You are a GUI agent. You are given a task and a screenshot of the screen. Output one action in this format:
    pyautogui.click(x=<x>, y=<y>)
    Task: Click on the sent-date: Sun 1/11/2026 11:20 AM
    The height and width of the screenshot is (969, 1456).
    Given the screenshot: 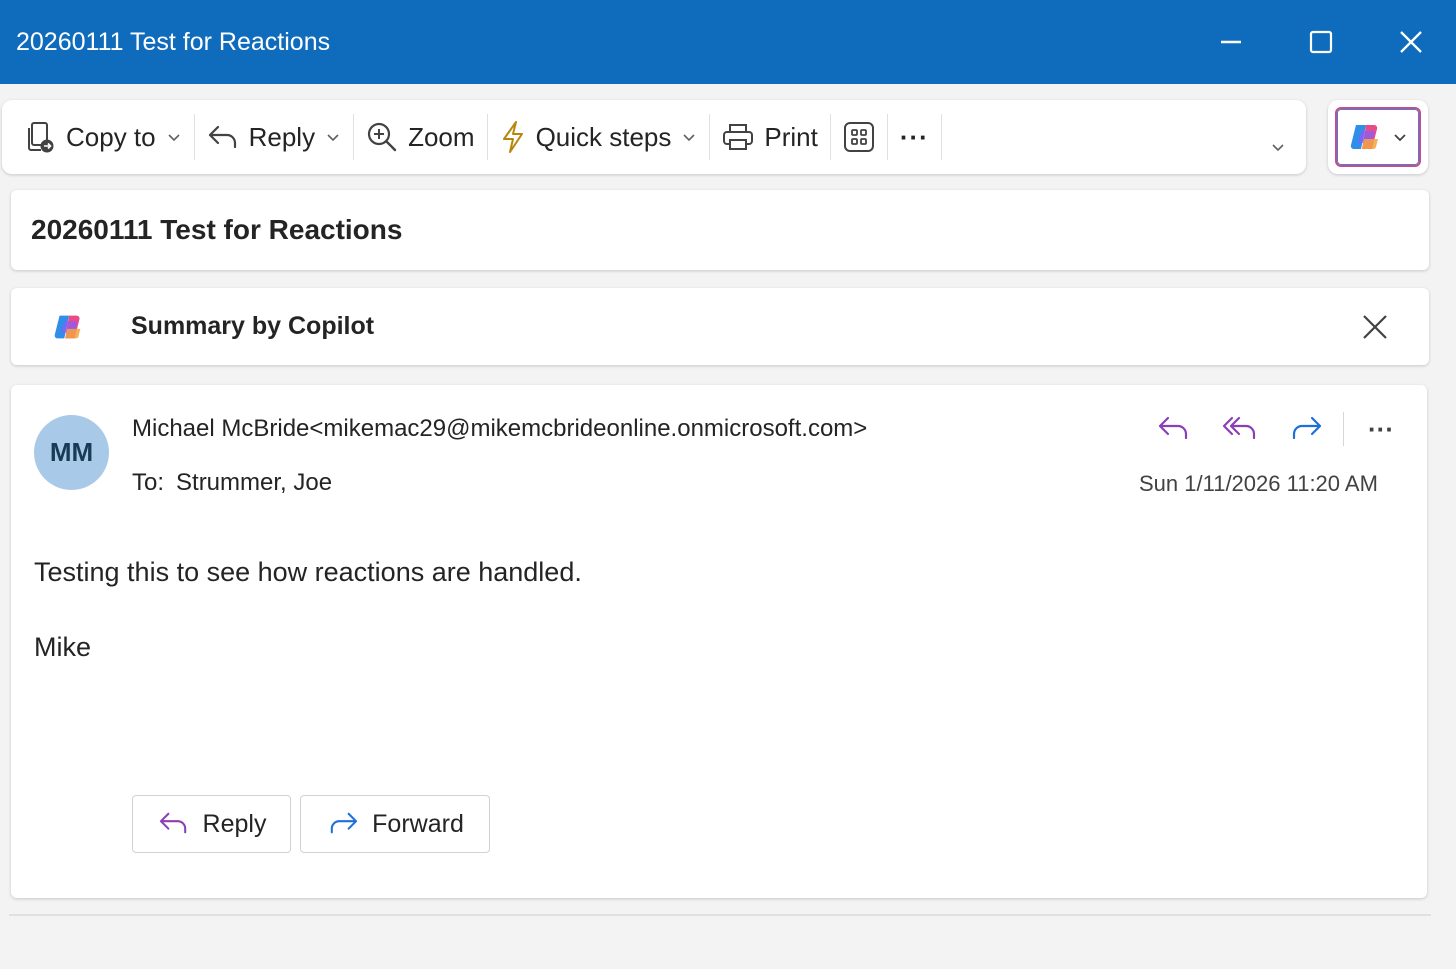 What is the action you would take?
    pyautogui.click(x=1258, y=483)
    